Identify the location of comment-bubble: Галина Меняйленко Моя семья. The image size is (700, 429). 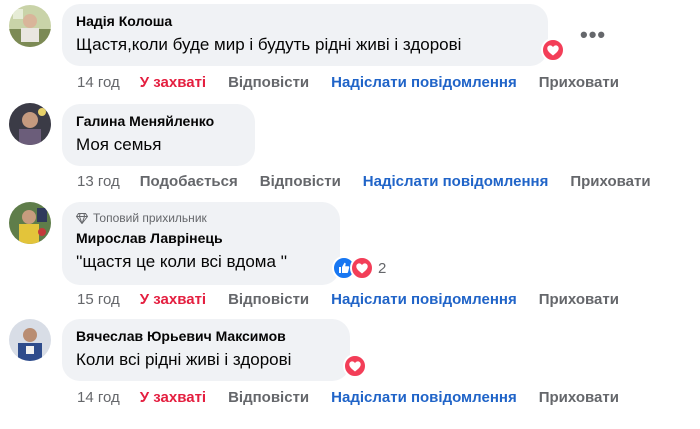
(158, 135).